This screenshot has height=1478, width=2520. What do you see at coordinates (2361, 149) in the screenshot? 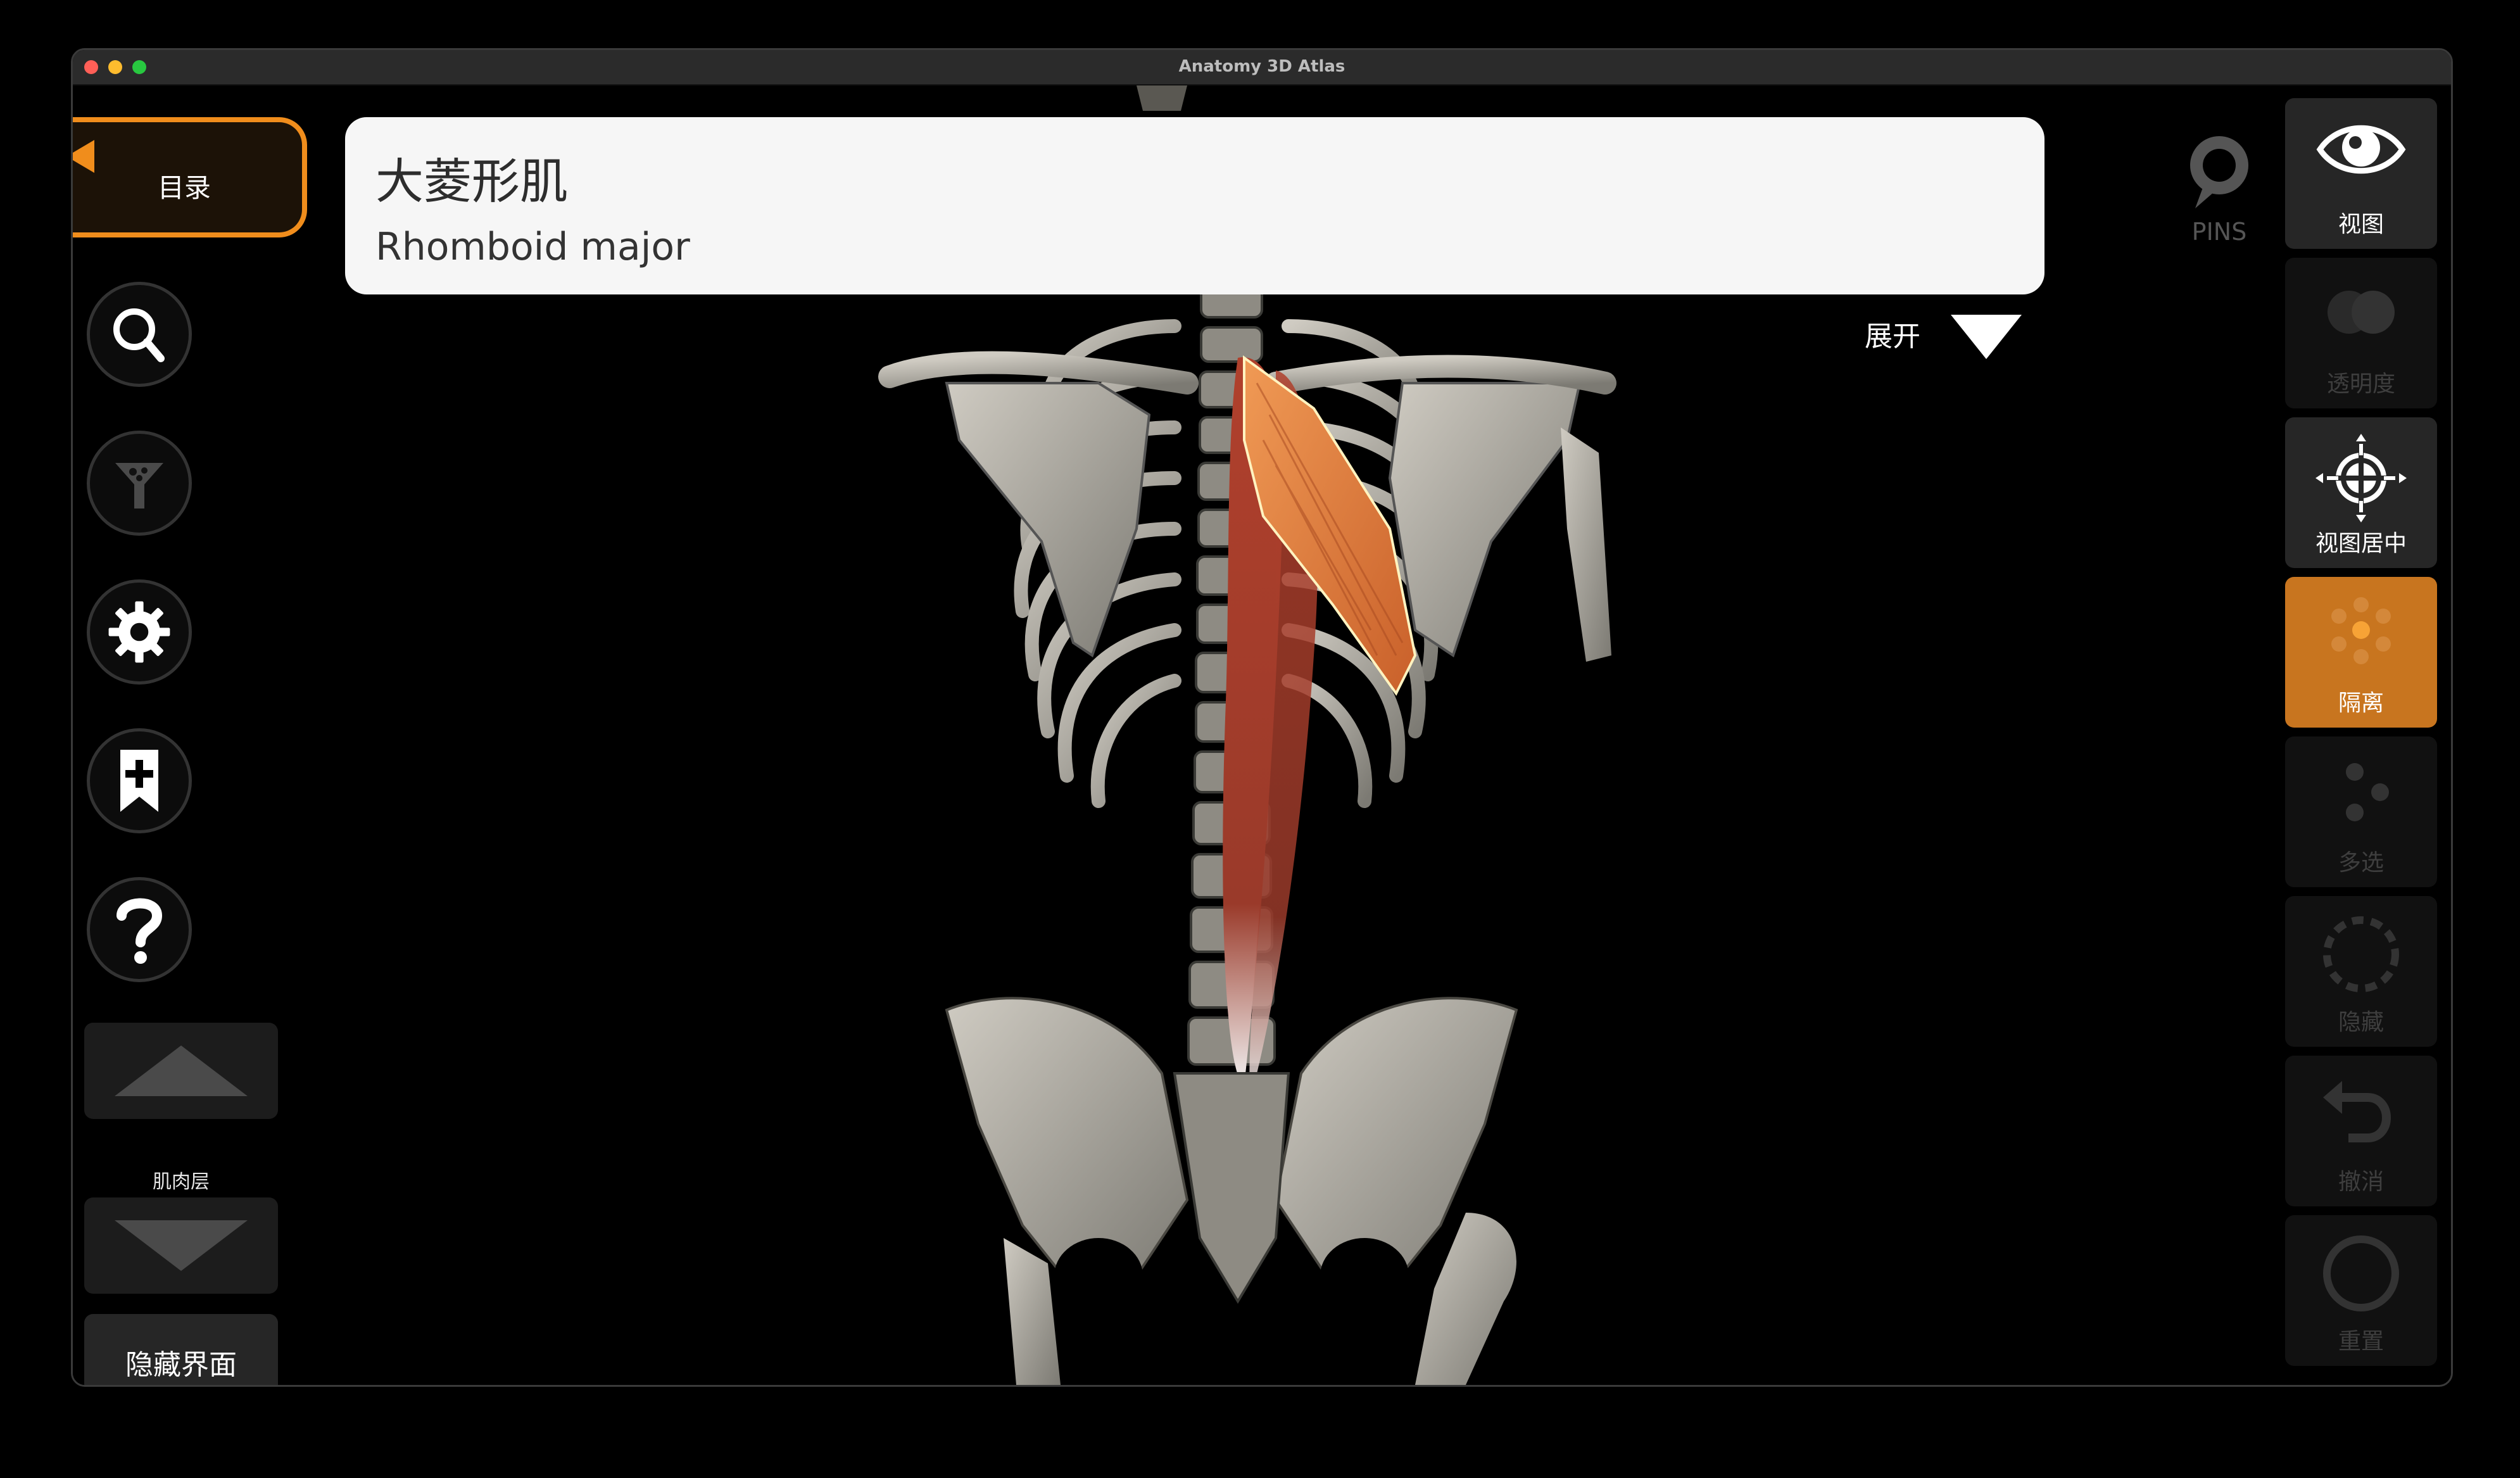
I see `eye-icon` at bounding box center [2361, 149].